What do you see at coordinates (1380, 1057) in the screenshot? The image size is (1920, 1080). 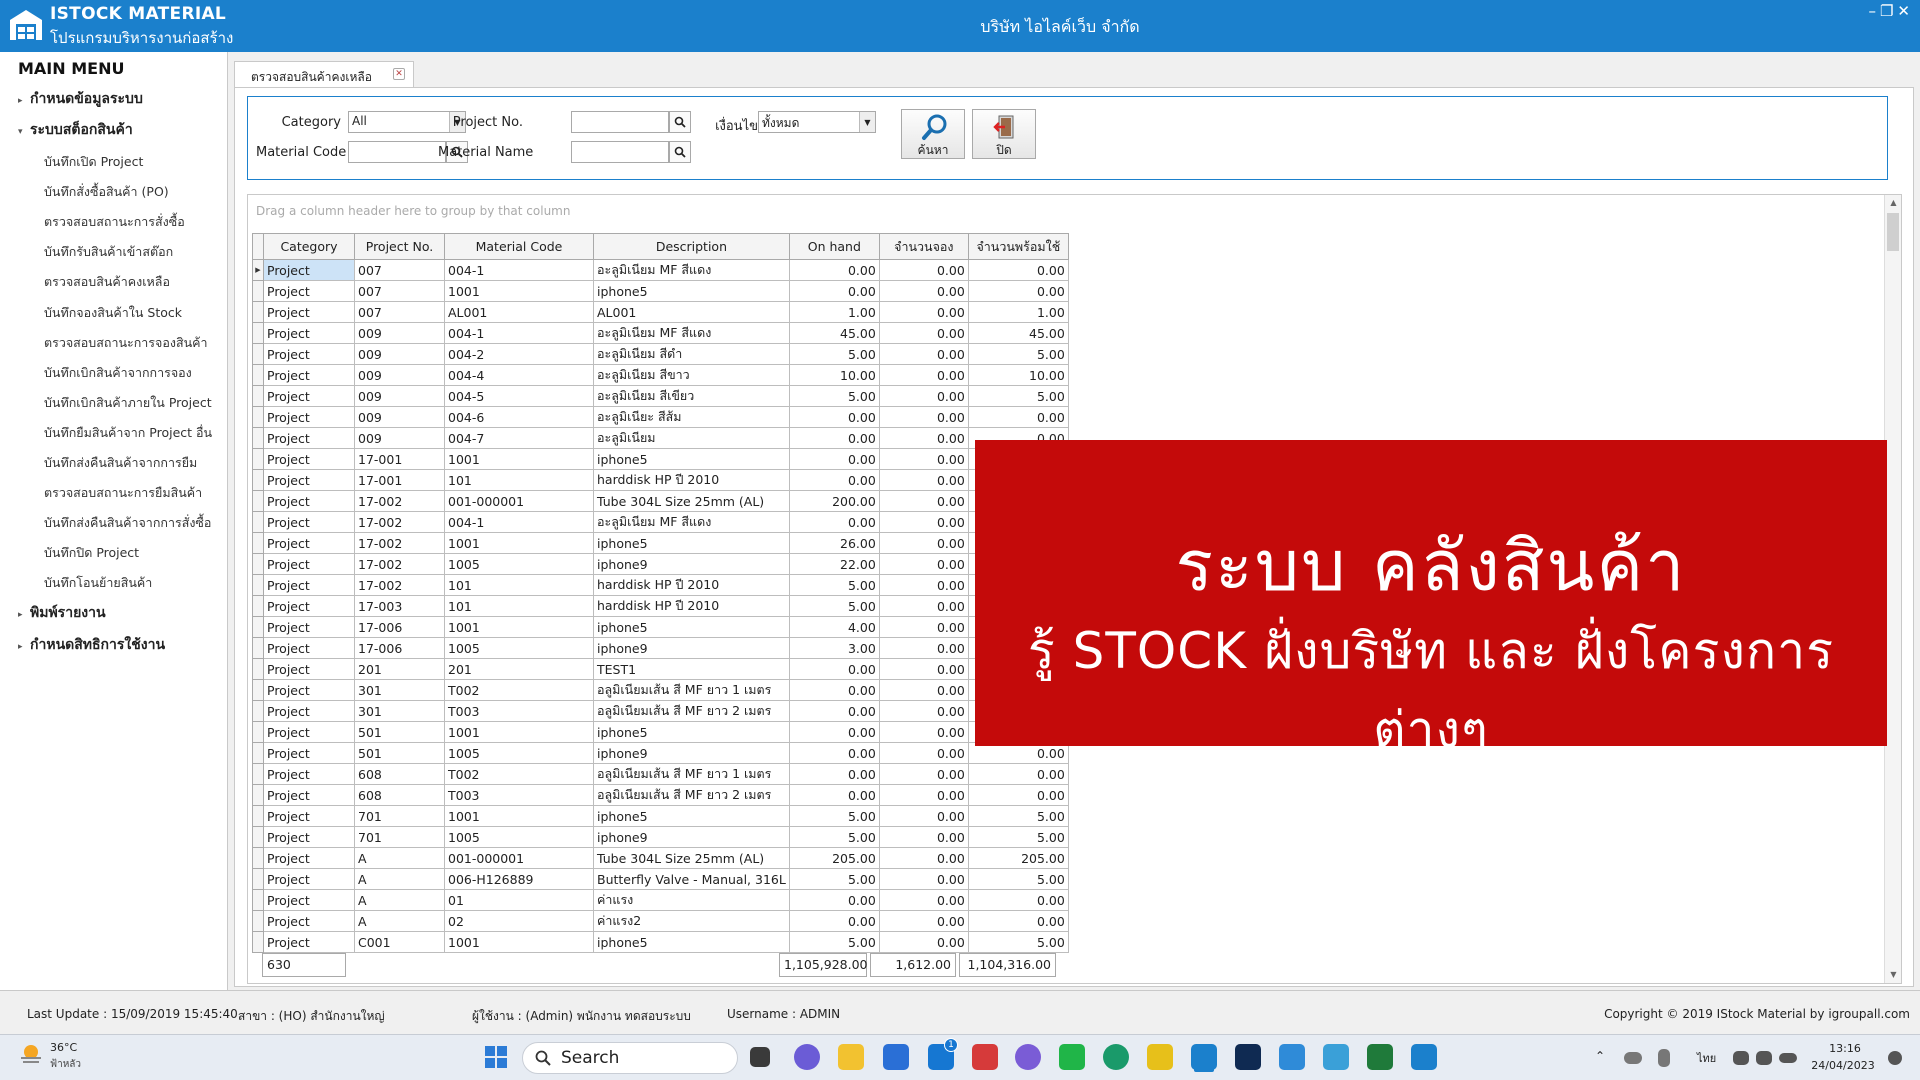 I see `excel-icon` at bounding box center [1380, 1057].